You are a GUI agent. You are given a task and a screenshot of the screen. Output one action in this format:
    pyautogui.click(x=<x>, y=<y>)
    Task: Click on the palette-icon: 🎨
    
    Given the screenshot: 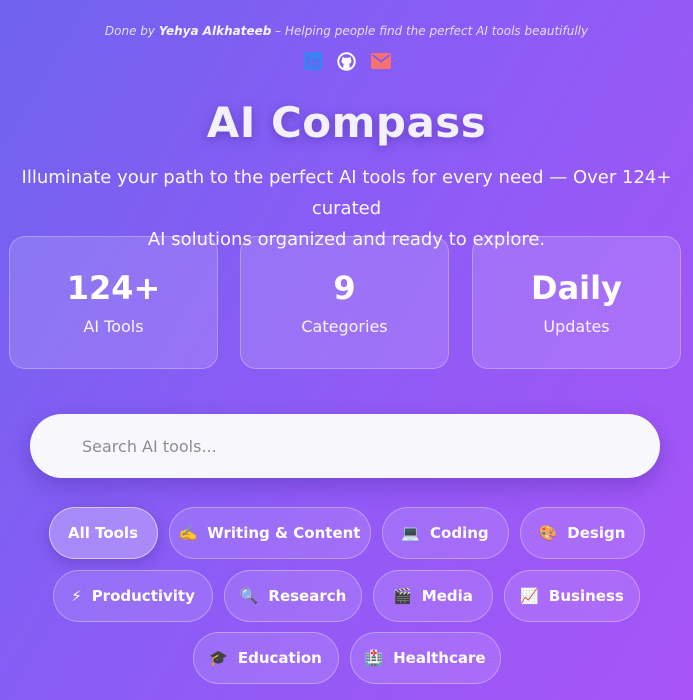 What is the action you would take?
    pyautogui.click(x=548, y=533)
    